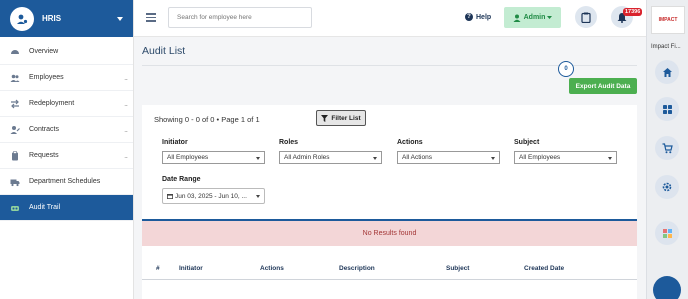  Describe the element at coordinates (22, 18) in the screenshot. I see `user-settings-icon` at that location.